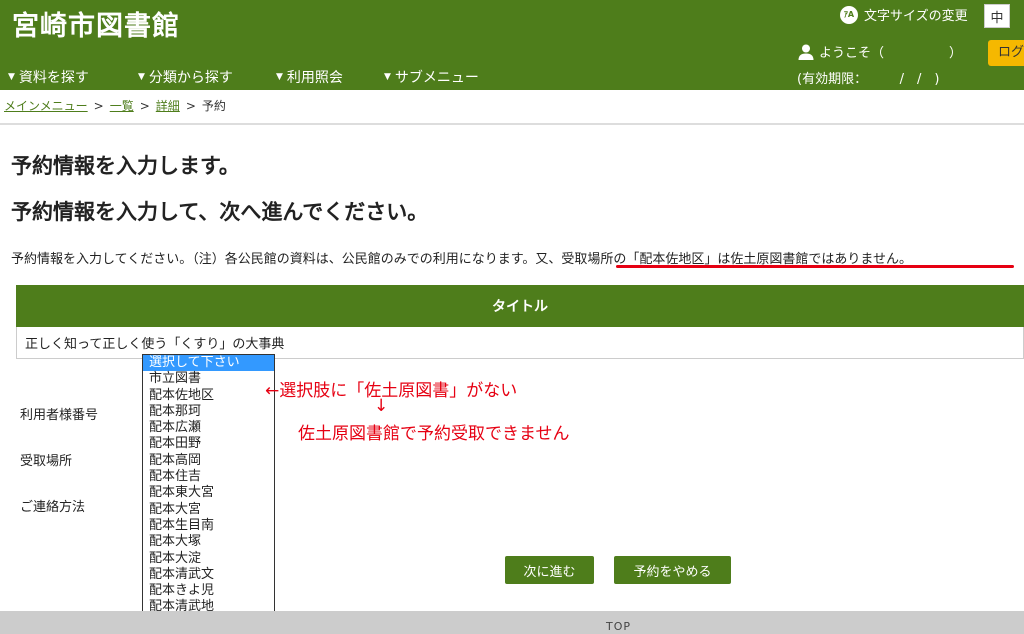  Describe the element at coordinates (849, 14) in the screenshot. I see `font-size-icon: ｱA` at that location.